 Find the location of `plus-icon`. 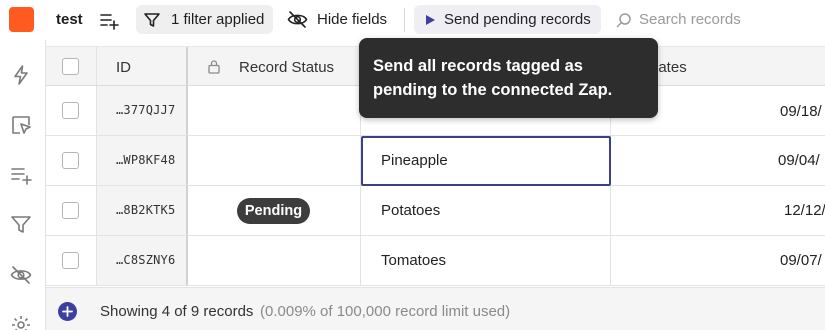

plus-icon is located at coordinates (67, 311).